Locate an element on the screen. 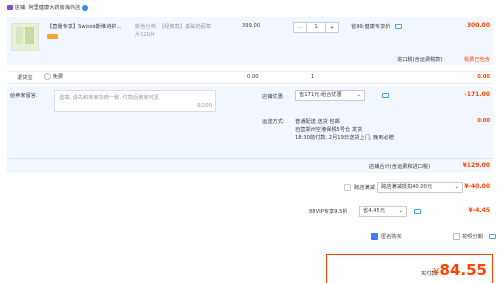  item-total: 300.00 is located at coordinates (478, 25).